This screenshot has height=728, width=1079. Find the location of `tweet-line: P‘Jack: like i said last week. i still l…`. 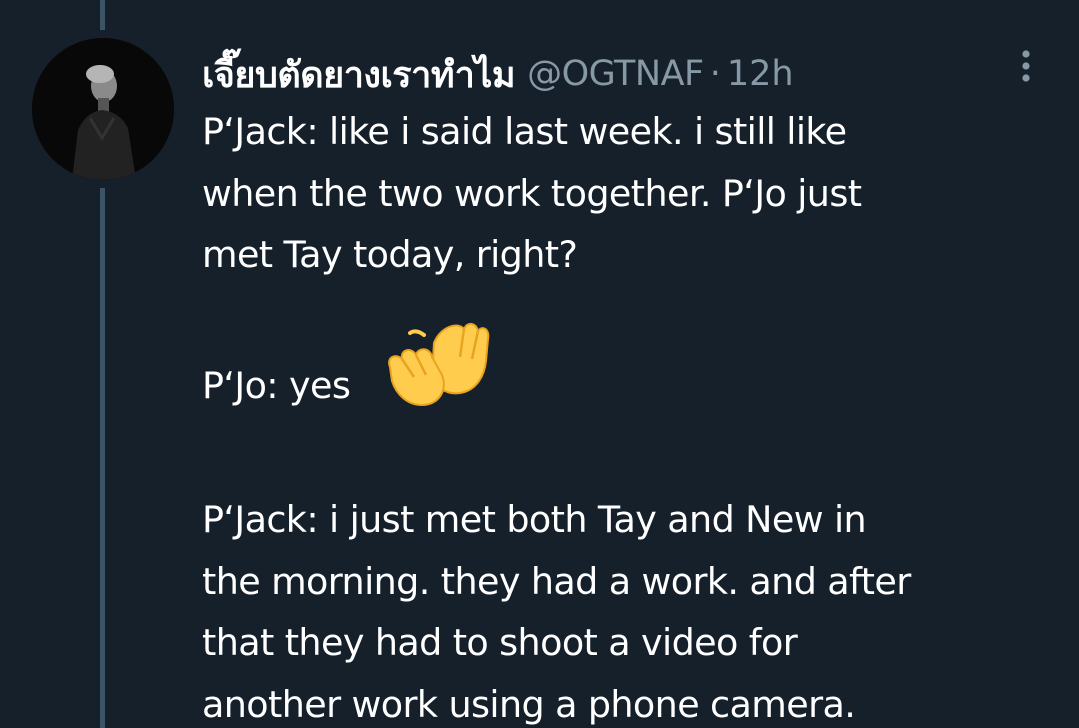

tweet-line: P‘Jack: like i said last week. i still l… is located at coordinates (524, 131).